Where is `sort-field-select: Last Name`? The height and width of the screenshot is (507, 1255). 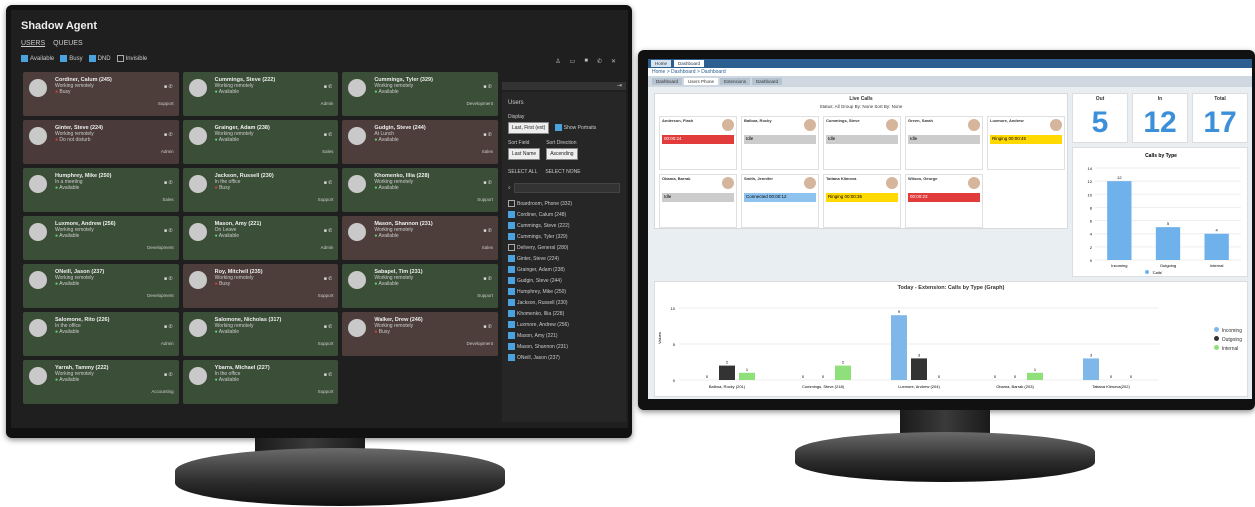 sort-field-select: Last Name is located at coordinates (524, 154).